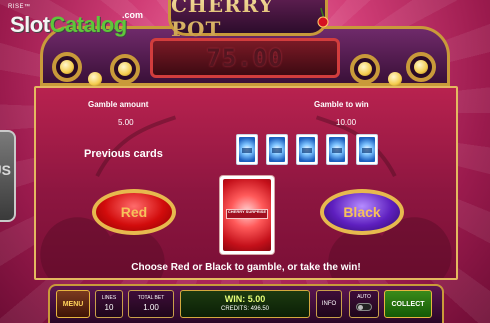 Image resolution: width=490 pixels, height=323 pixels. I want to click on credits-amount: CREDITS: 496.50, so click(245, 309).